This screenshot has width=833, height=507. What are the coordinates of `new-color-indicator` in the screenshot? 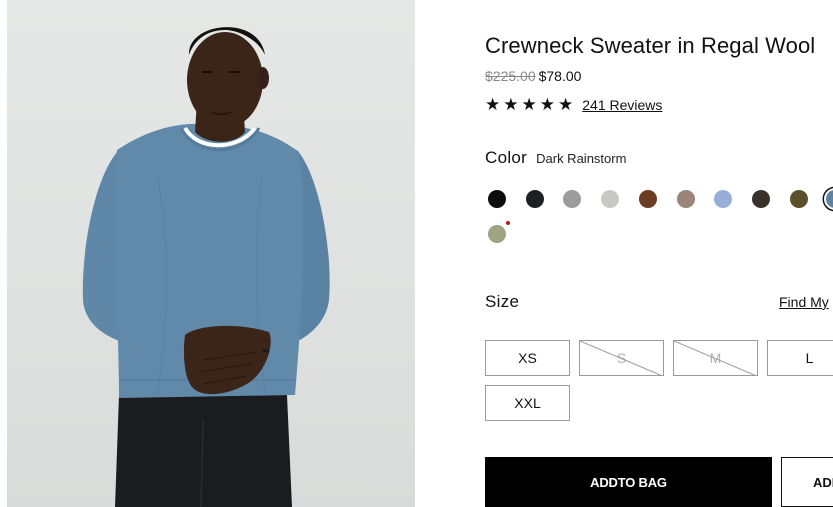 It's located at (508, 223).